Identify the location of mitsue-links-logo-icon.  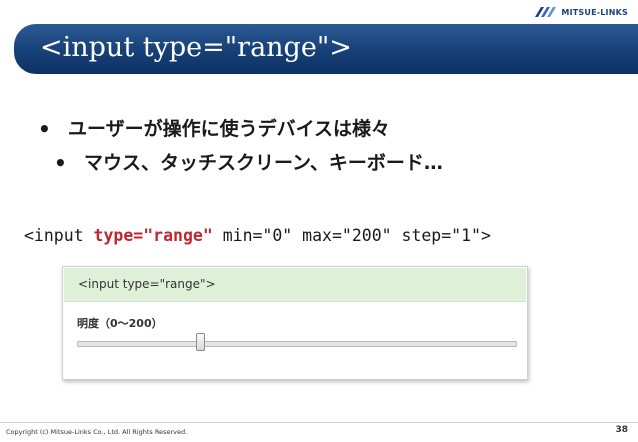
(546, 12).